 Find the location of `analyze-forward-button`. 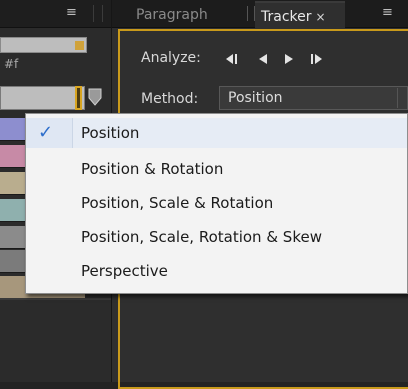

analyze-forward-button is located at coordinates (289, 59).